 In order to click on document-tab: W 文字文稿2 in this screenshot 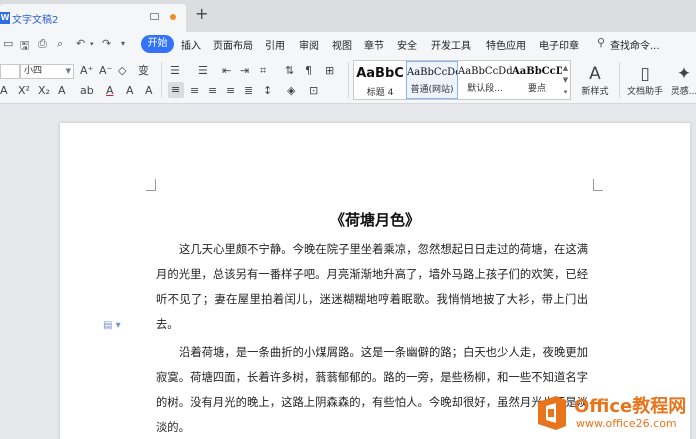, I will do `click(93, 18)`.